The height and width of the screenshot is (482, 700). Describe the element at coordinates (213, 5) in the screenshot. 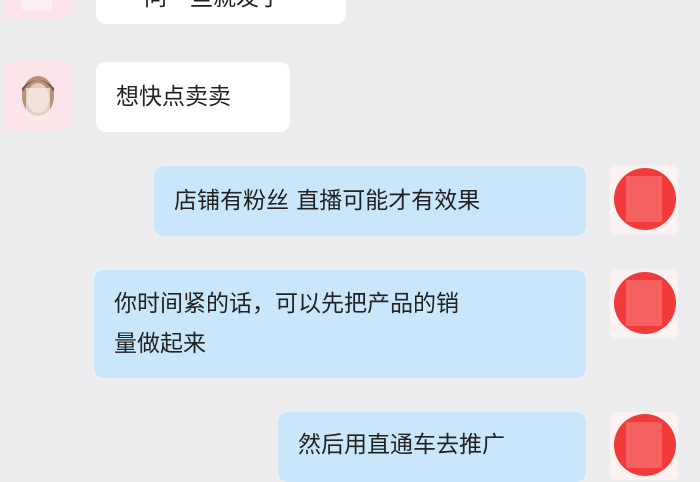

I see `message-text: 问一些就发了` at that location.